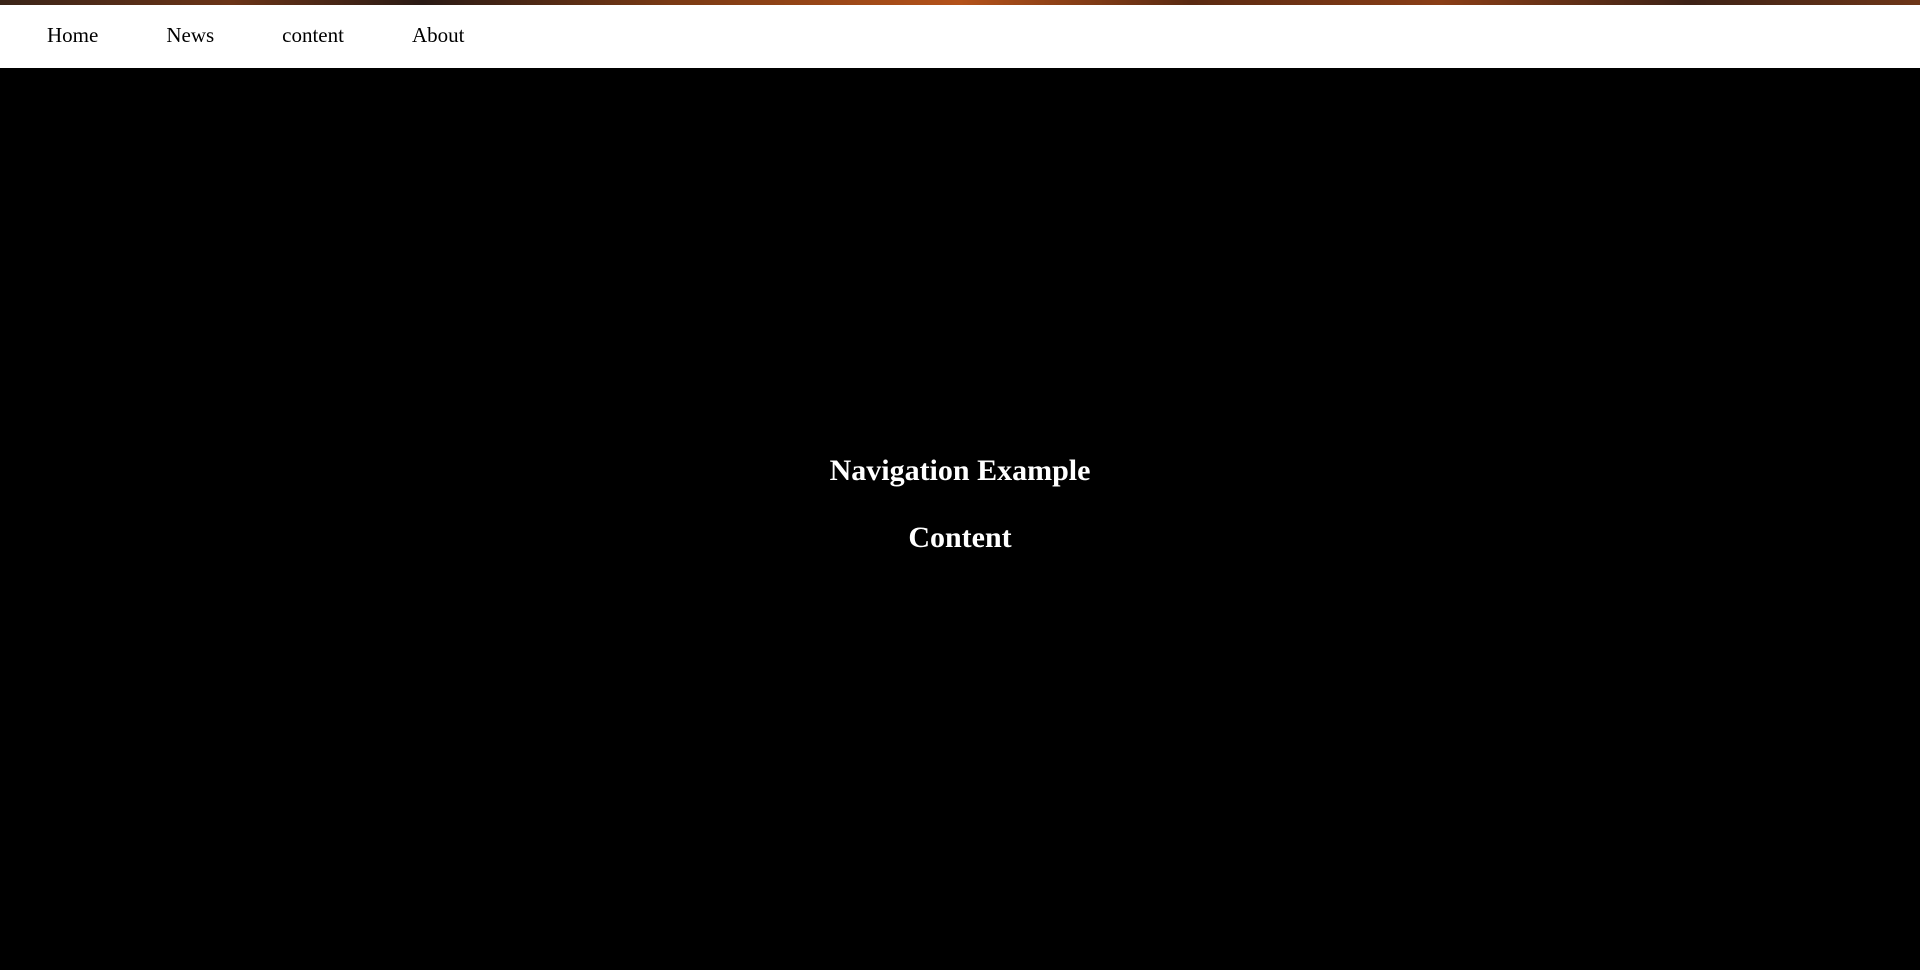 The height and width of the screenshot is (970, 1920). Describe the element at coordinates (313, 35) in the screenshot. I see `nav-item-content: content` at that location.